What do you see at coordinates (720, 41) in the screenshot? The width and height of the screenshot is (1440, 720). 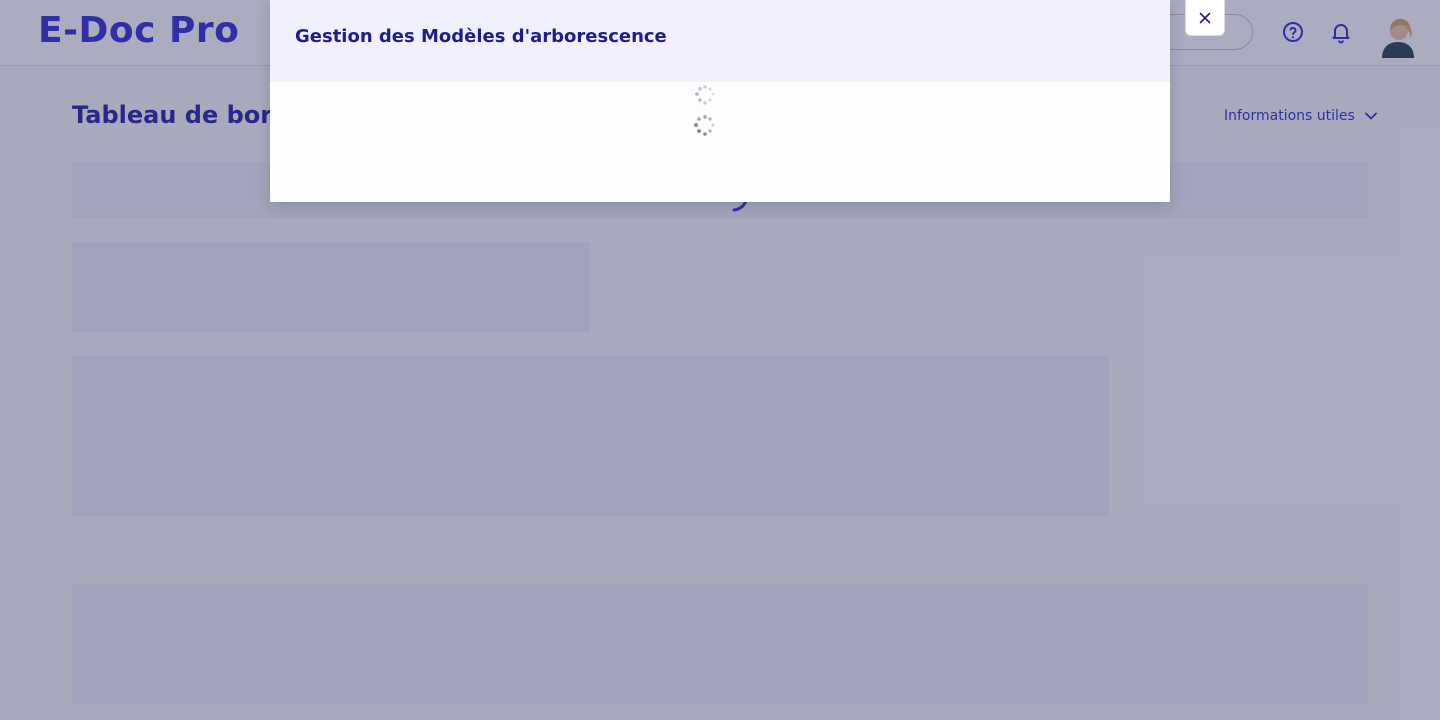 I see `modal-header: Gestion des Modèles d'arborescence` at bounding box center [720, 41].